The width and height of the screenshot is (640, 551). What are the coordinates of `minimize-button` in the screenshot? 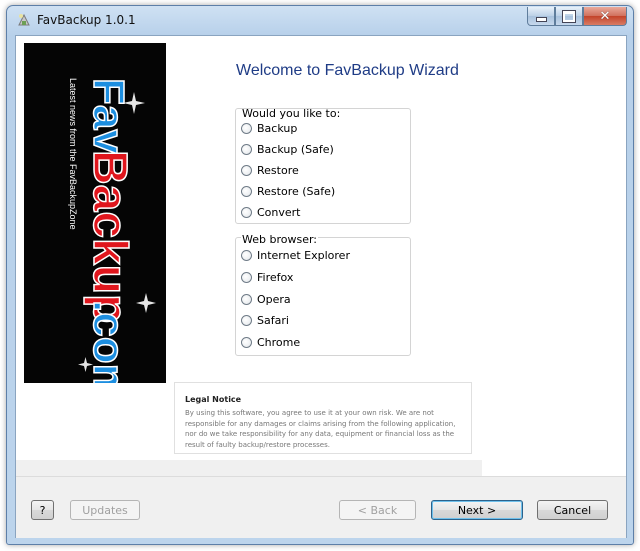 It's located at (541, 16).